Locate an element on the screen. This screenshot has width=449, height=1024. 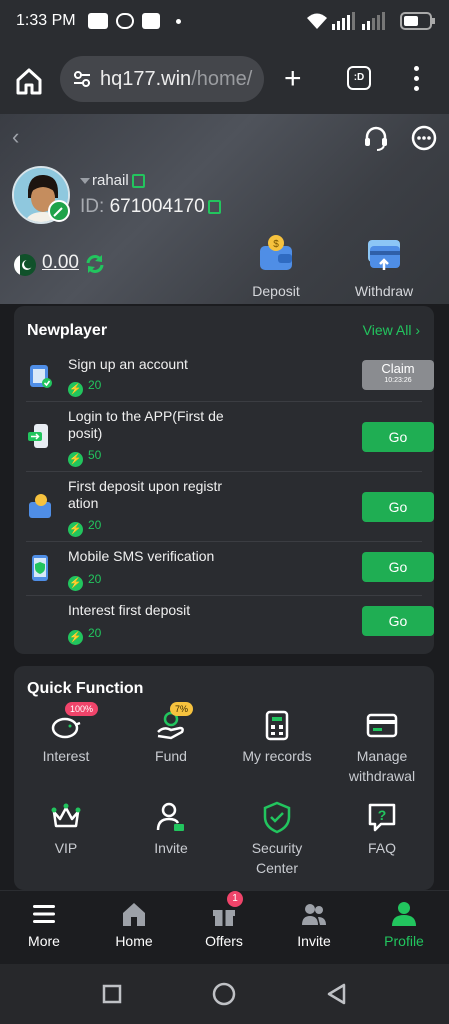
records-icon is located at coordinates (277, 725).